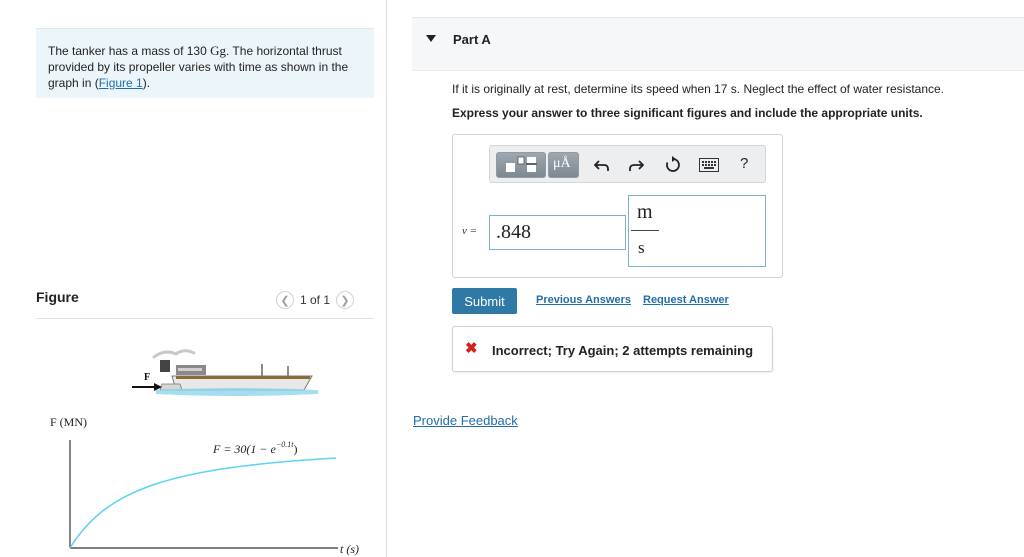 This screenshot has height=557, width=1024. Describe the element at coordinates (641, 247) in the screenshot. I see `units-denominator: s` at that location.